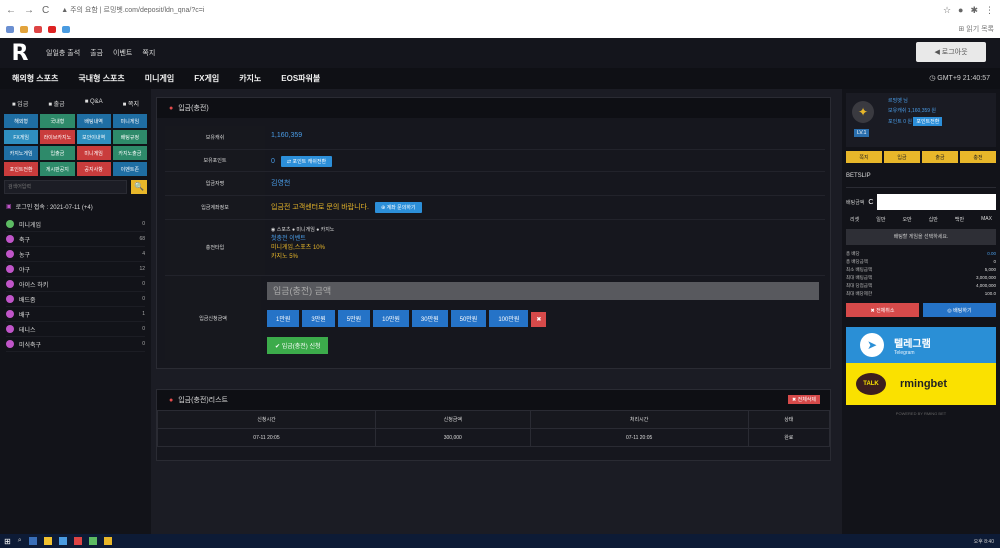  What do you see at coordinates (45, 10) in the screenshot?
I see `reload-icon: C` at bounding box center [45, 10].